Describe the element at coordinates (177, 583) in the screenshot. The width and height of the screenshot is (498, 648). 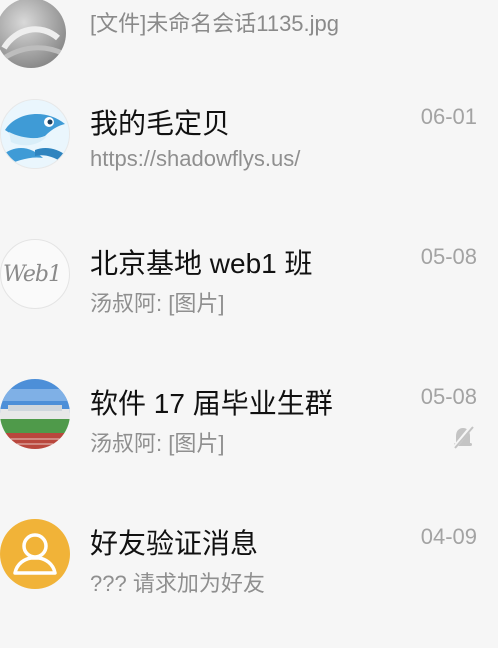
I see `conversation-preview: ??? 请求加为好友` at that location.